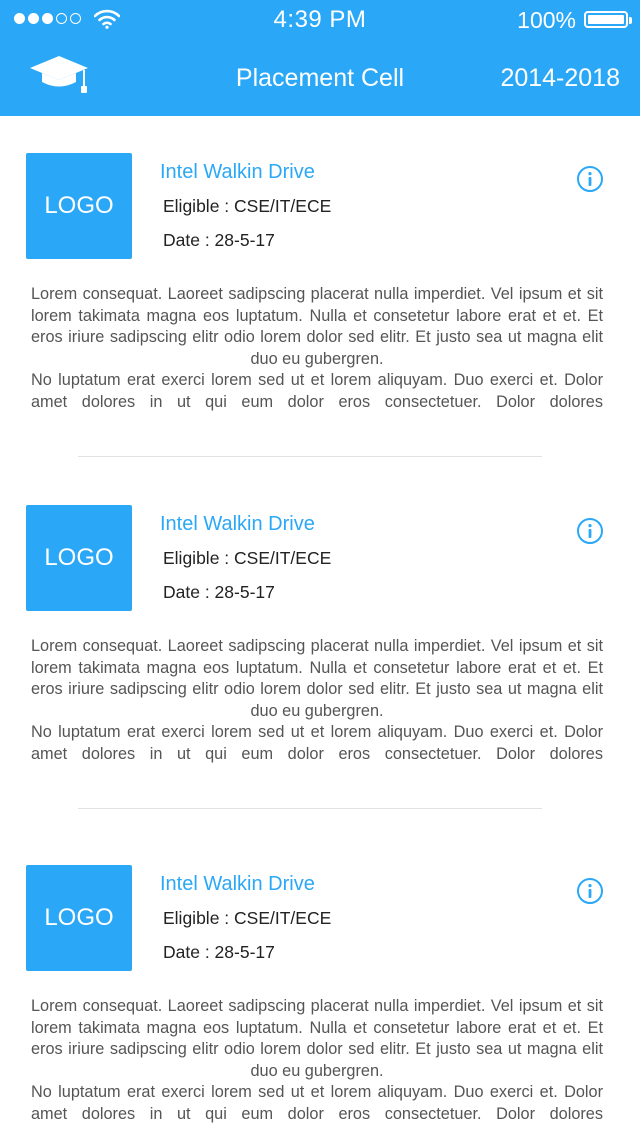 The height and width of the screenshot is (1136, 640). I want to click on status-bar: 4:39 PM 100%, so click(320, 20).